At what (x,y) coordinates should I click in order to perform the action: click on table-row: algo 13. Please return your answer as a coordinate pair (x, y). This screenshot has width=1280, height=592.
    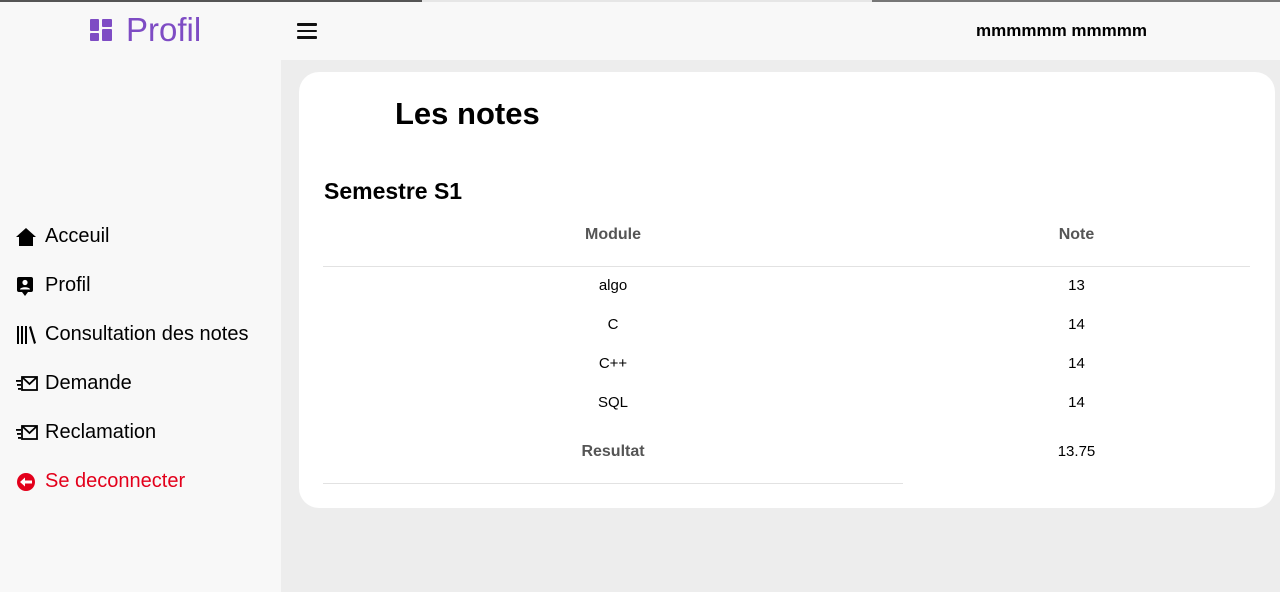
    Looking at the image, I should click on (786, 287).